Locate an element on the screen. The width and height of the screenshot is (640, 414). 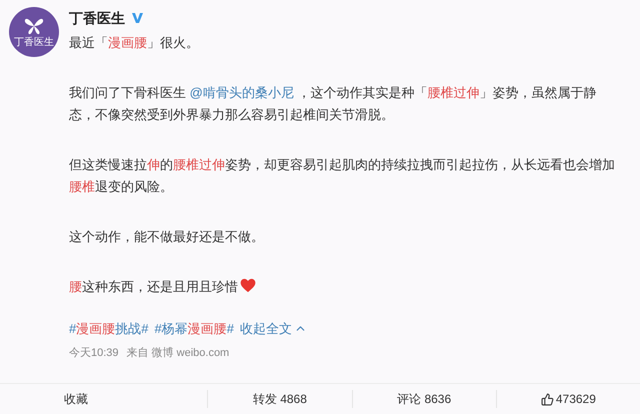
post-paragraph: 最近「漫画腰」很火。 is located at coordinates (134, 43).